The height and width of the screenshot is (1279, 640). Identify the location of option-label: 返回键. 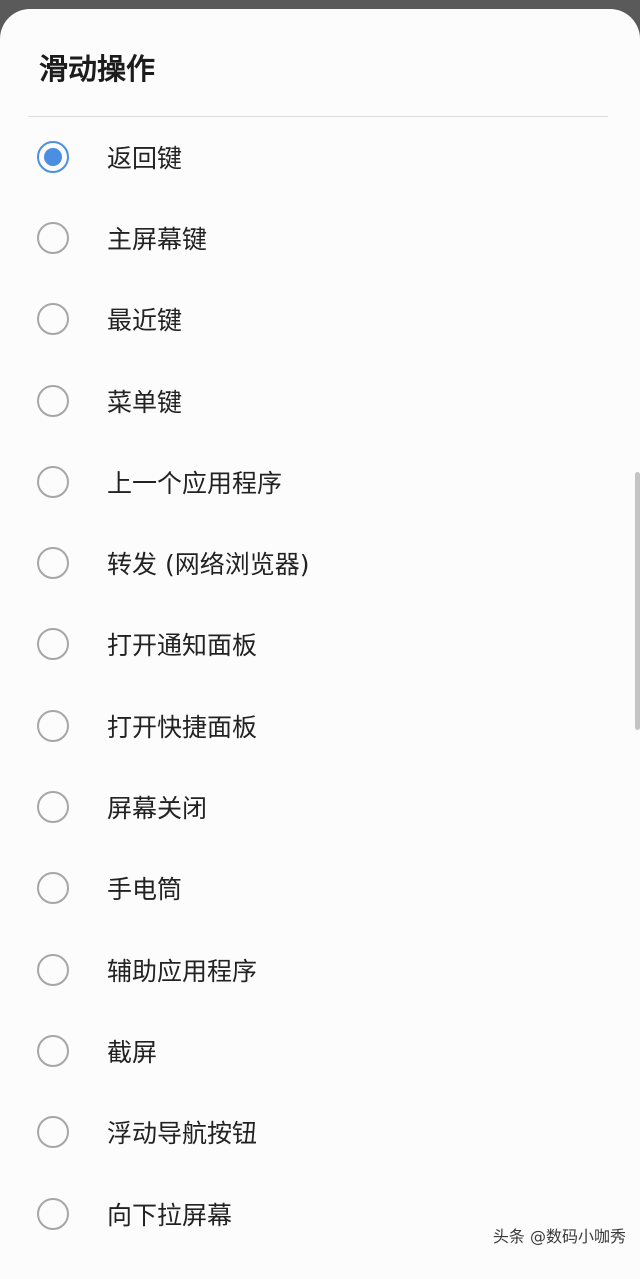
(145, 158).